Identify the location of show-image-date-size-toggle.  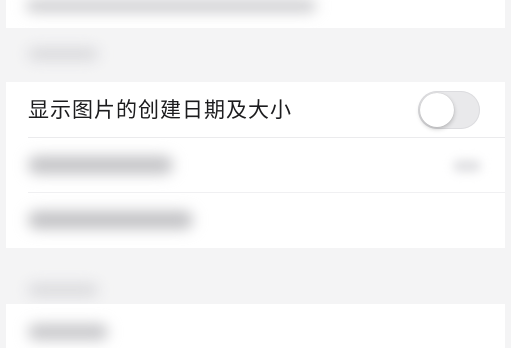
(449, 110).